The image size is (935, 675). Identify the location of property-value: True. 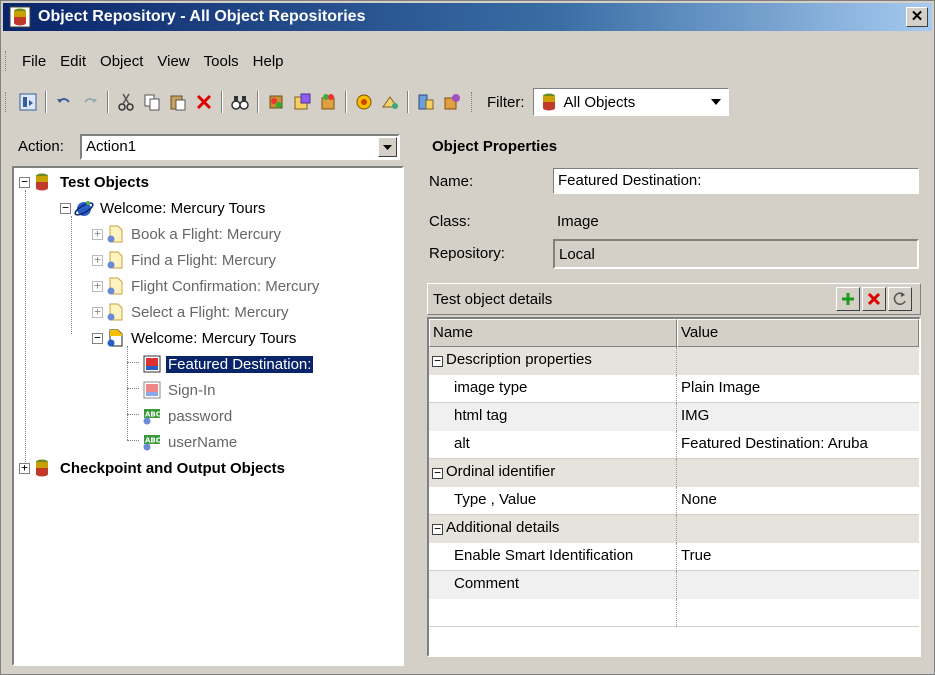
(798, 557).